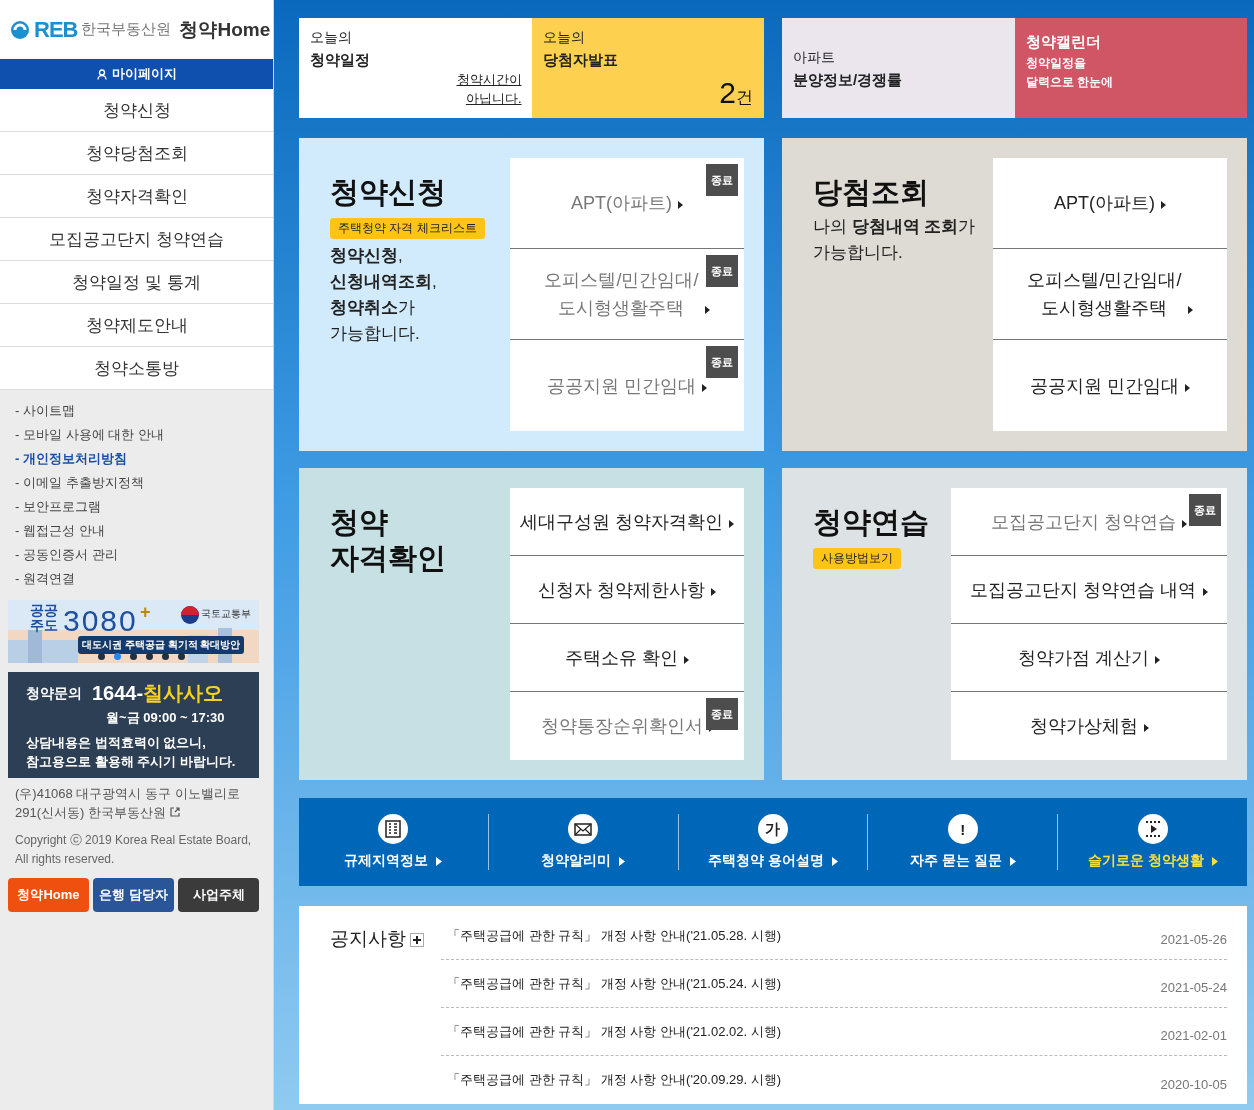 The height and width of the screenshot is (1110, 1254). Describe the element at coordinates (627, 590) in the screenshot. I see `service-link: 신청자 청약제한사항` at that location.